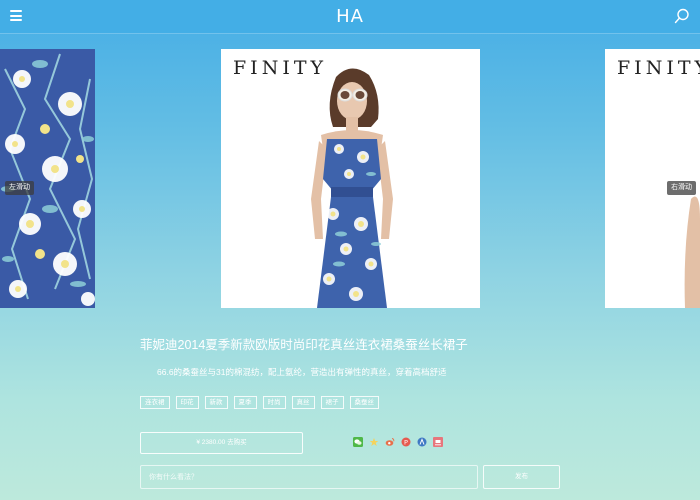  Describe the element at coordinates (398, 440) in the screenshot. I see `share-bar: P` at that location.